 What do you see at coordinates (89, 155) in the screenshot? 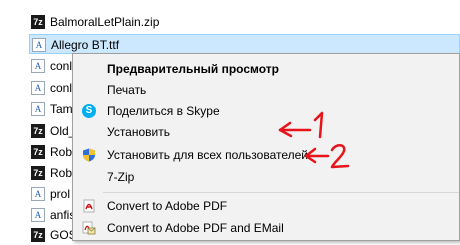
I see `uac-shield-icon` at bounding box center [89, 155].